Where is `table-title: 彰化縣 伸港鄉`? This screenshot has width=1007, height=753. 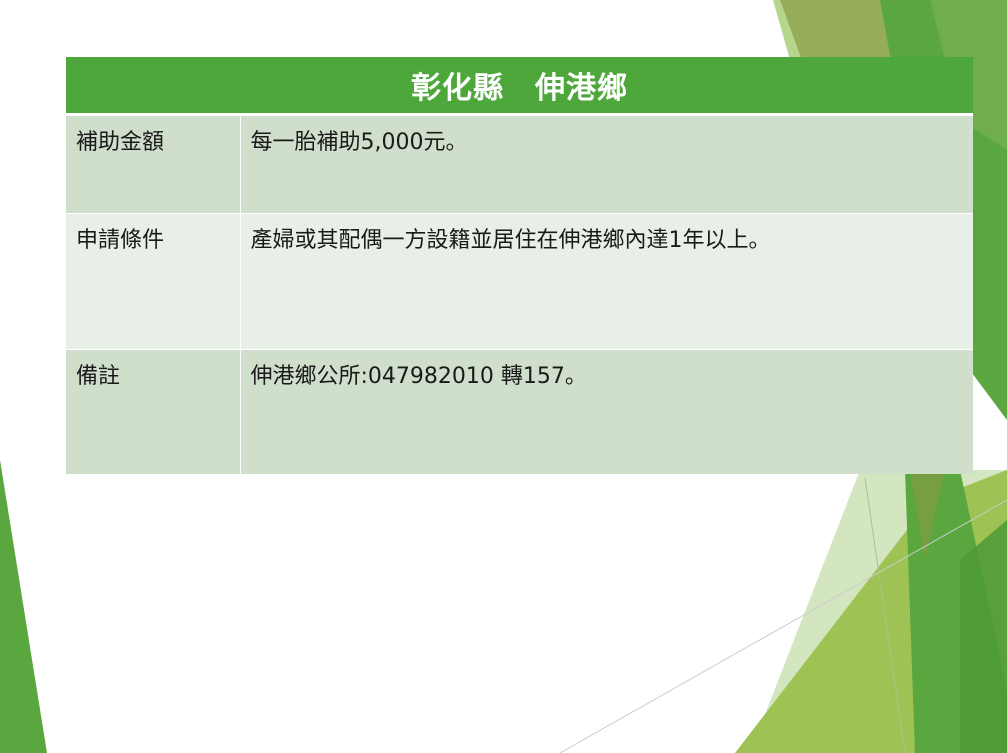
table-title: 彰化縣 伸港鄉 is located at coordinates (519, 86).